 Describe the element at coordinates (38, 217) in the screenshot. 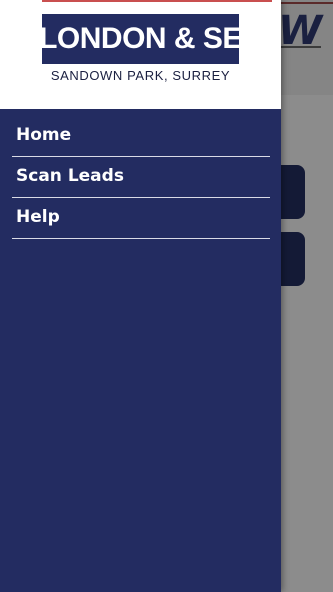

I see `menu-item-label: Help` at that location.